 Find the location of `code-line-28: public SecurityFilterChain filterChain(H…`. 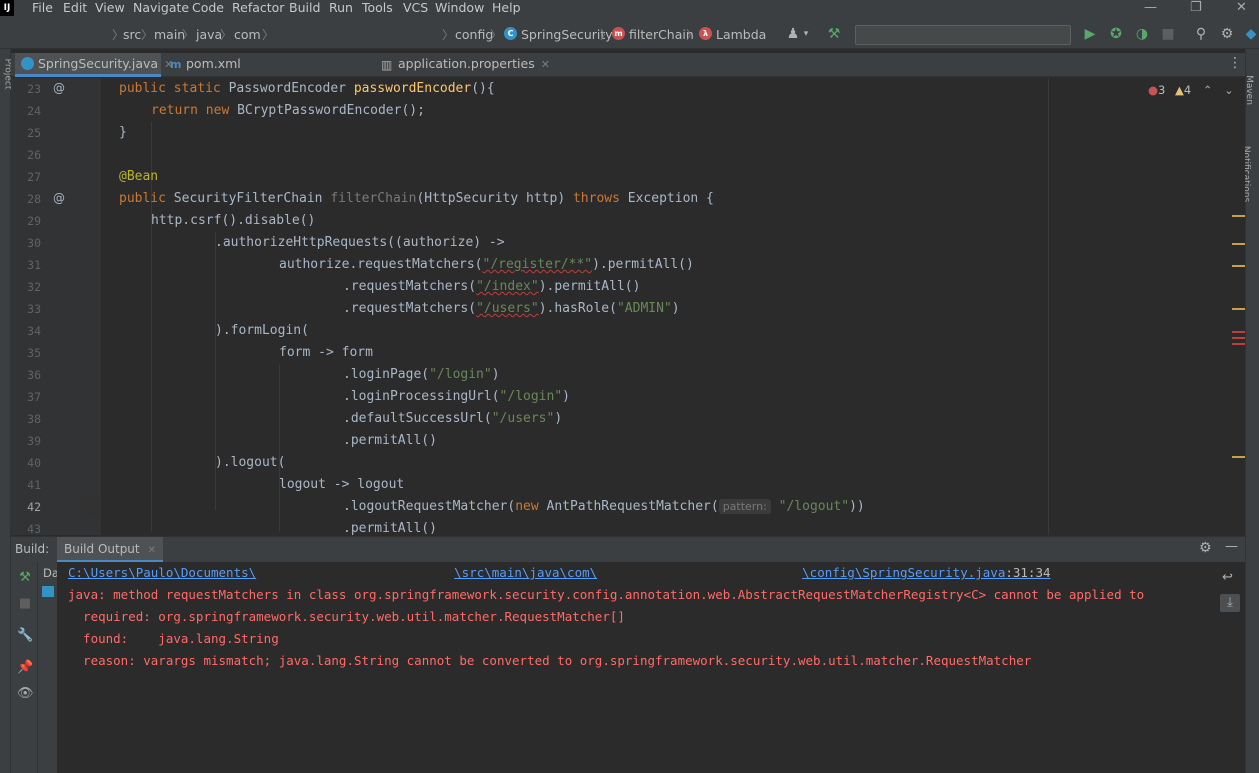

code-line-28: public SecurityFilterChain filterChain(H… is located at coordinates (416, 198).